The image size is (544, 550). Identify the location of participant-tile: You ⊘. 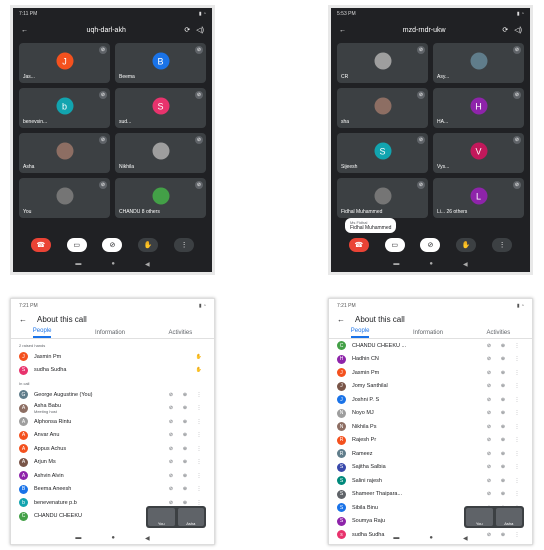
(64, 198).